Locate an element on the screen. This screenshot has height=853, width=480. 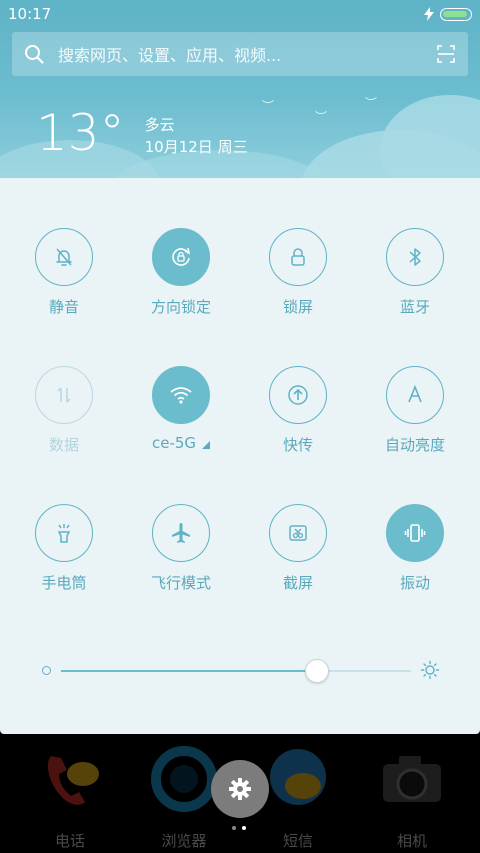
page-dot is located at coordinates (234, 828).